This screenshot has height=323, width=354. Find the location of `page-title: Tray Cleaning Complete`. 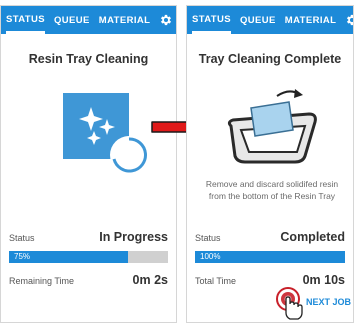

page-title: Tray Cleaning Complete is located at coordinates (270, 59).